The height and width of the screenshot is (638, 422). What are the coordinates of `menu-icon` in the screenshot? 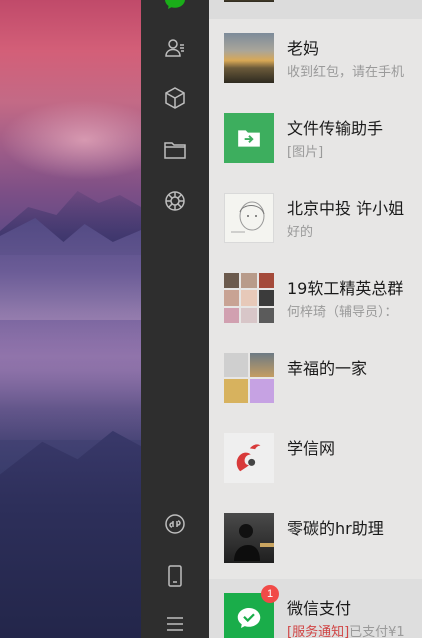 It's located at (175, 624).